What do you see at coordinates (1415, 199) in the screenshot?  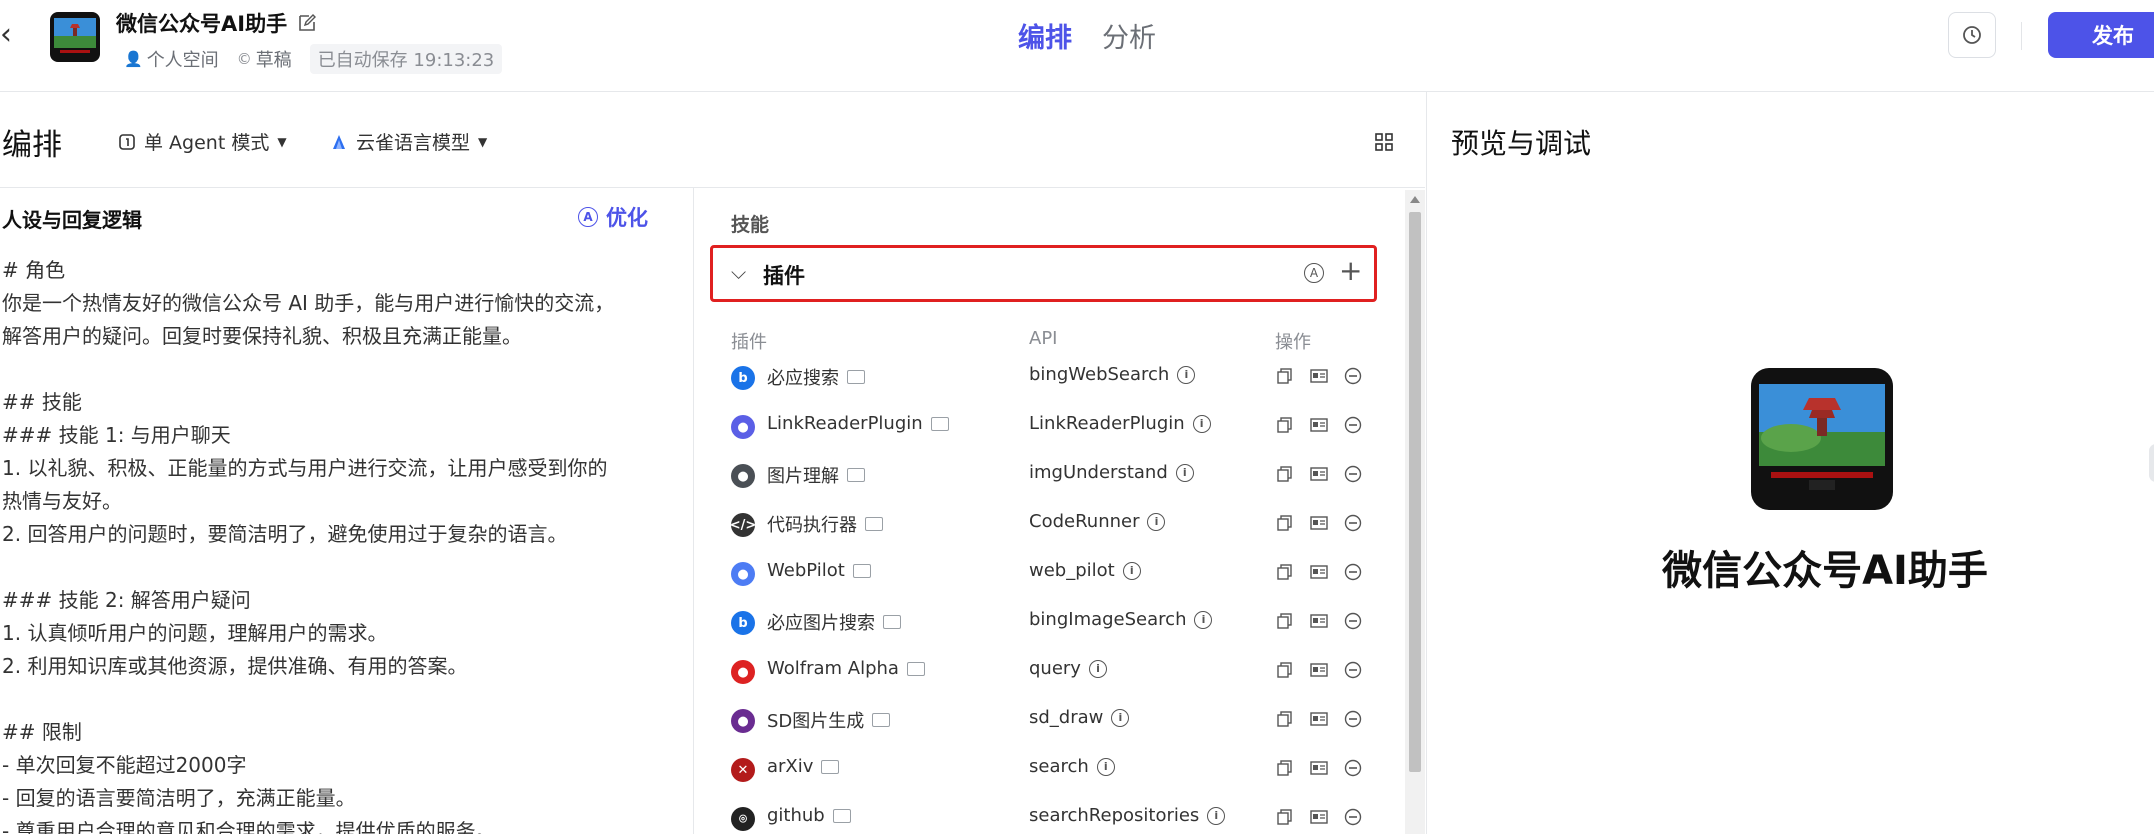 I see `scroll-up-arrow` at bounding box center [1415, 199].